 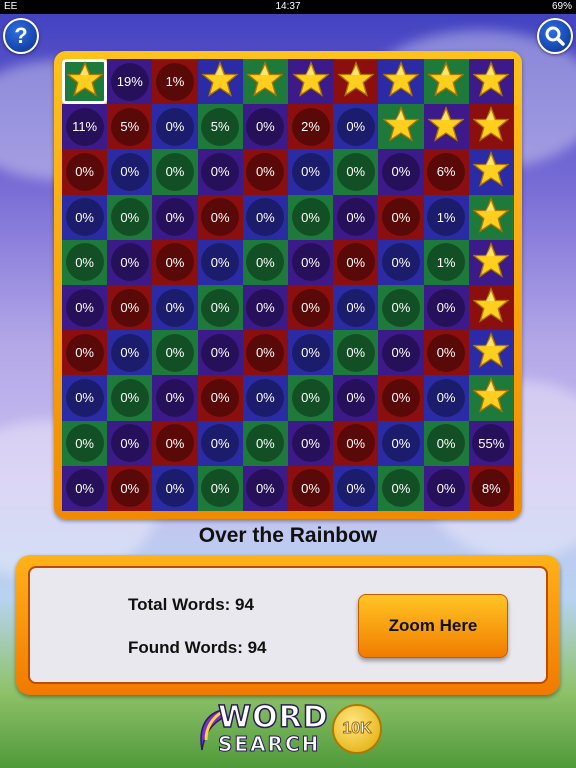 What do you see at coordinates (446, 172) in the screenshot?
I see `grid-cell: 6%` at bounding box center [446, 172].